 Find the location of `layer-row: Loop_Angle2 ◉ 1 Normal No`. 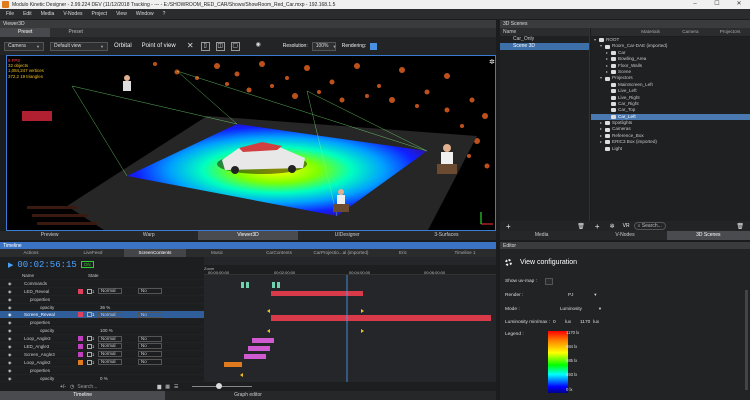

layer-row: Loop_Angle2 ◉ 1 Normal No is located at coordinates (102, 363).